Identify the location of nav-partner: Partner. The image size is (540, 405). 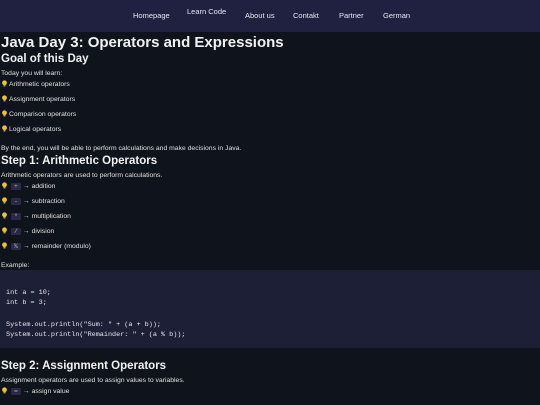
(351, 15).